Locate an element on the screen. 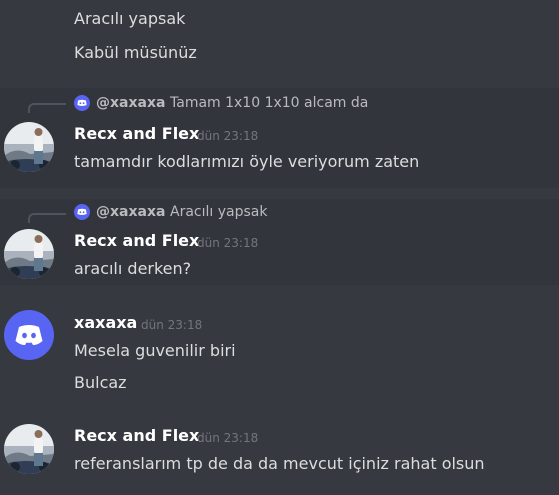 This screenshot has width=559, height=495. message-text: Bulcaz is located at coordinates (100, 382).